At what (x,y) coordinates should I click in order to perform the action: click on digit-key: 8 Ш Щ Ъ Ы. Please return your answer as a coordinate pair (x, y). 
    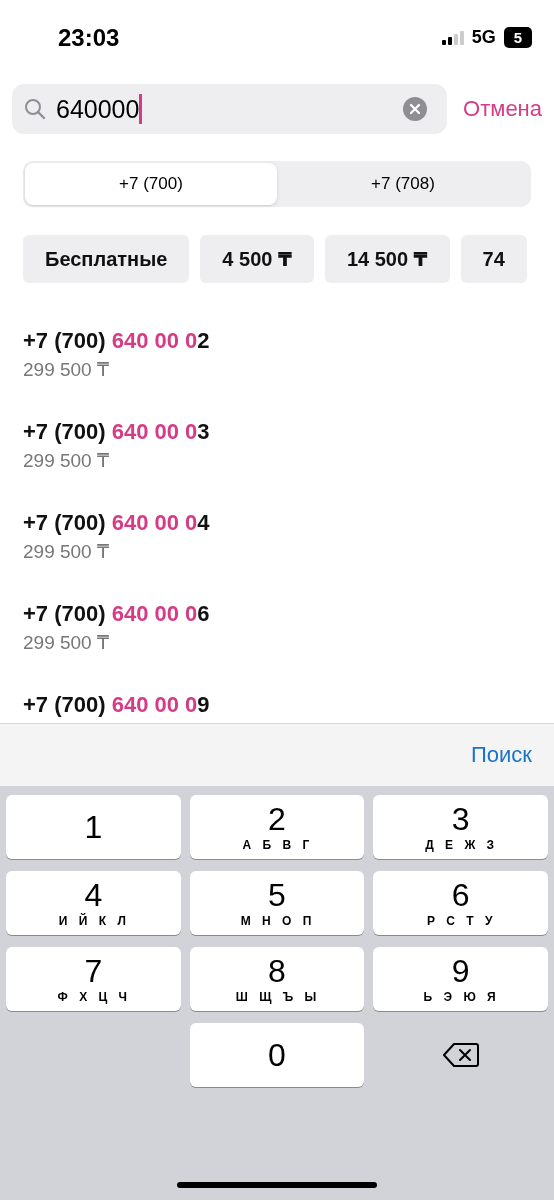
    Looking at the image, I should click on (277, 979).